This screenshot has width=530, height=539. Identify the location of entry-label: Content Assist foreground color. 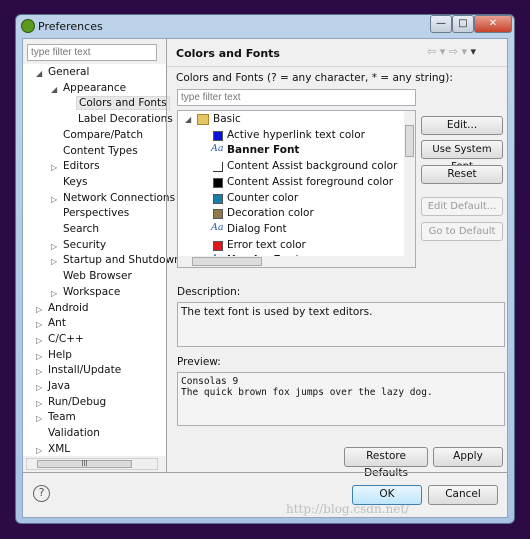
(310, 181).